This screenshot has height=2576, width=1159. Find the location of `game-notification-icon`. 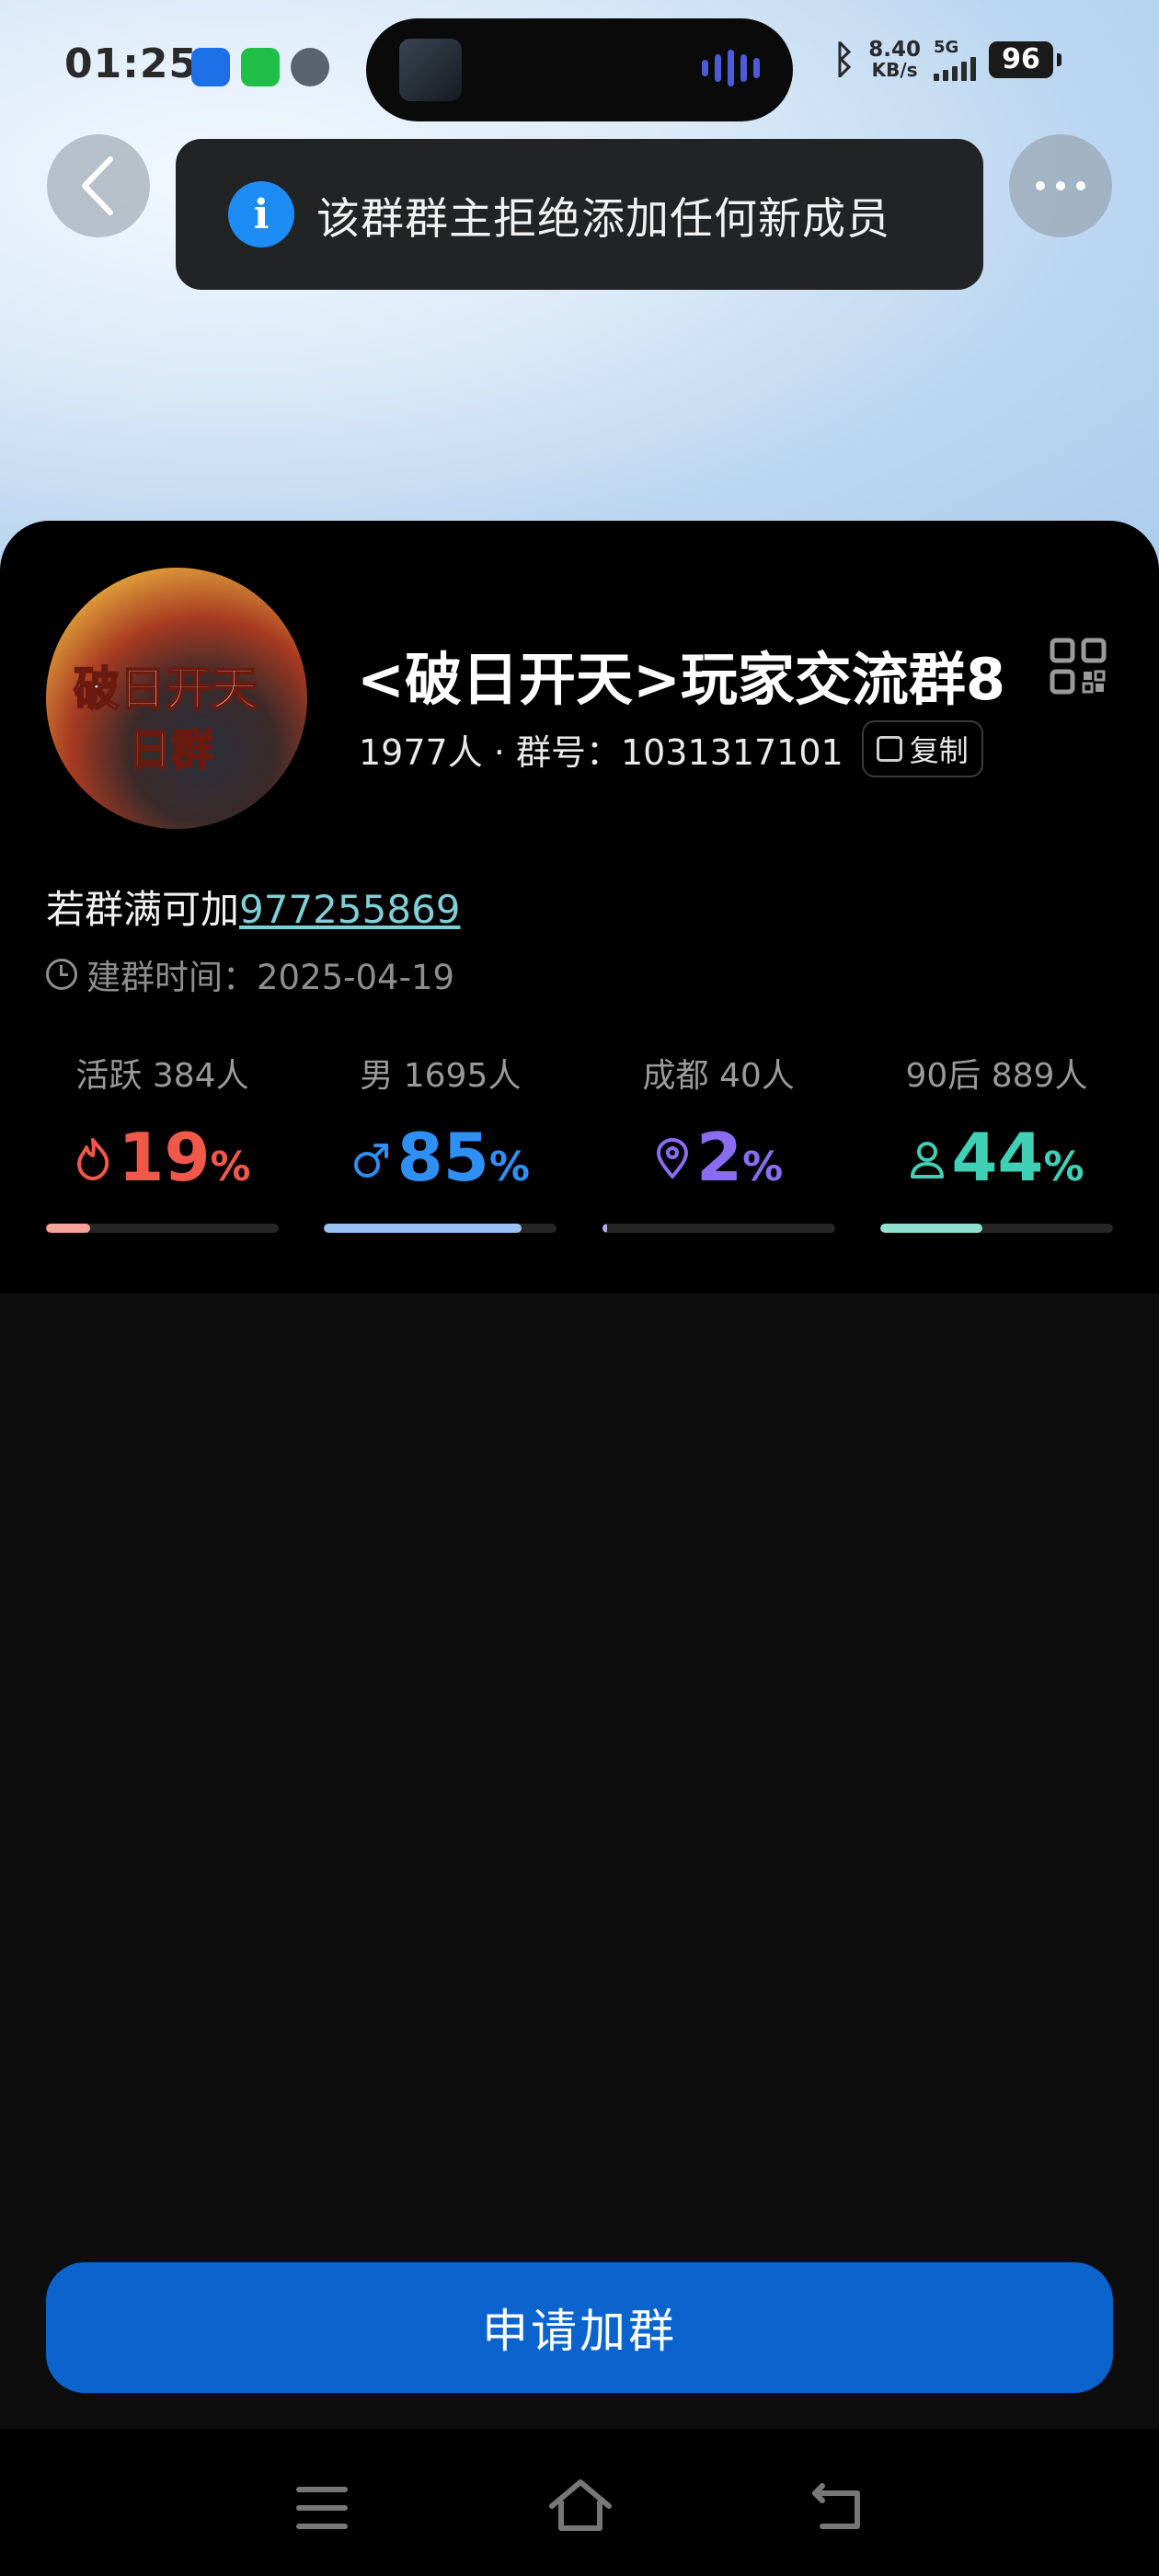

game-notification-icon is located at coordinates (310, 67).